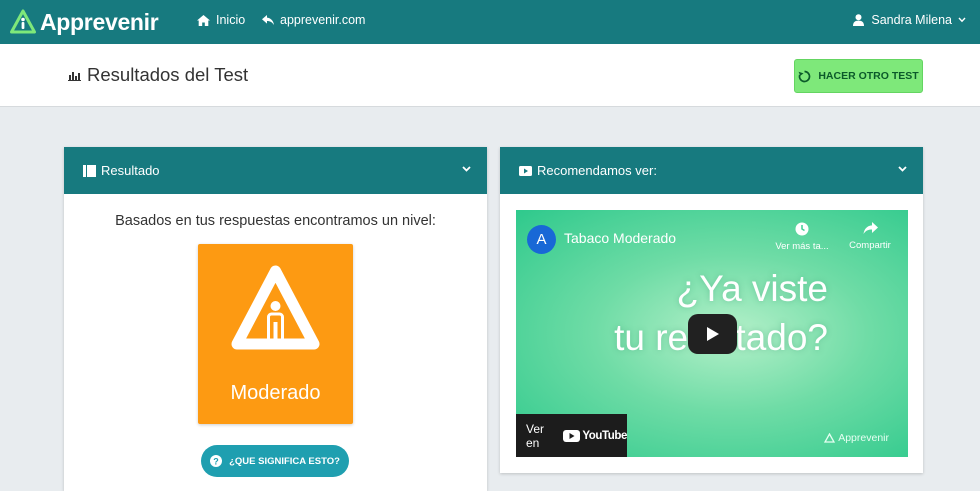  Describe the element at coordinates (525, 170) in the screenshot. I see `video-icon` at that location.